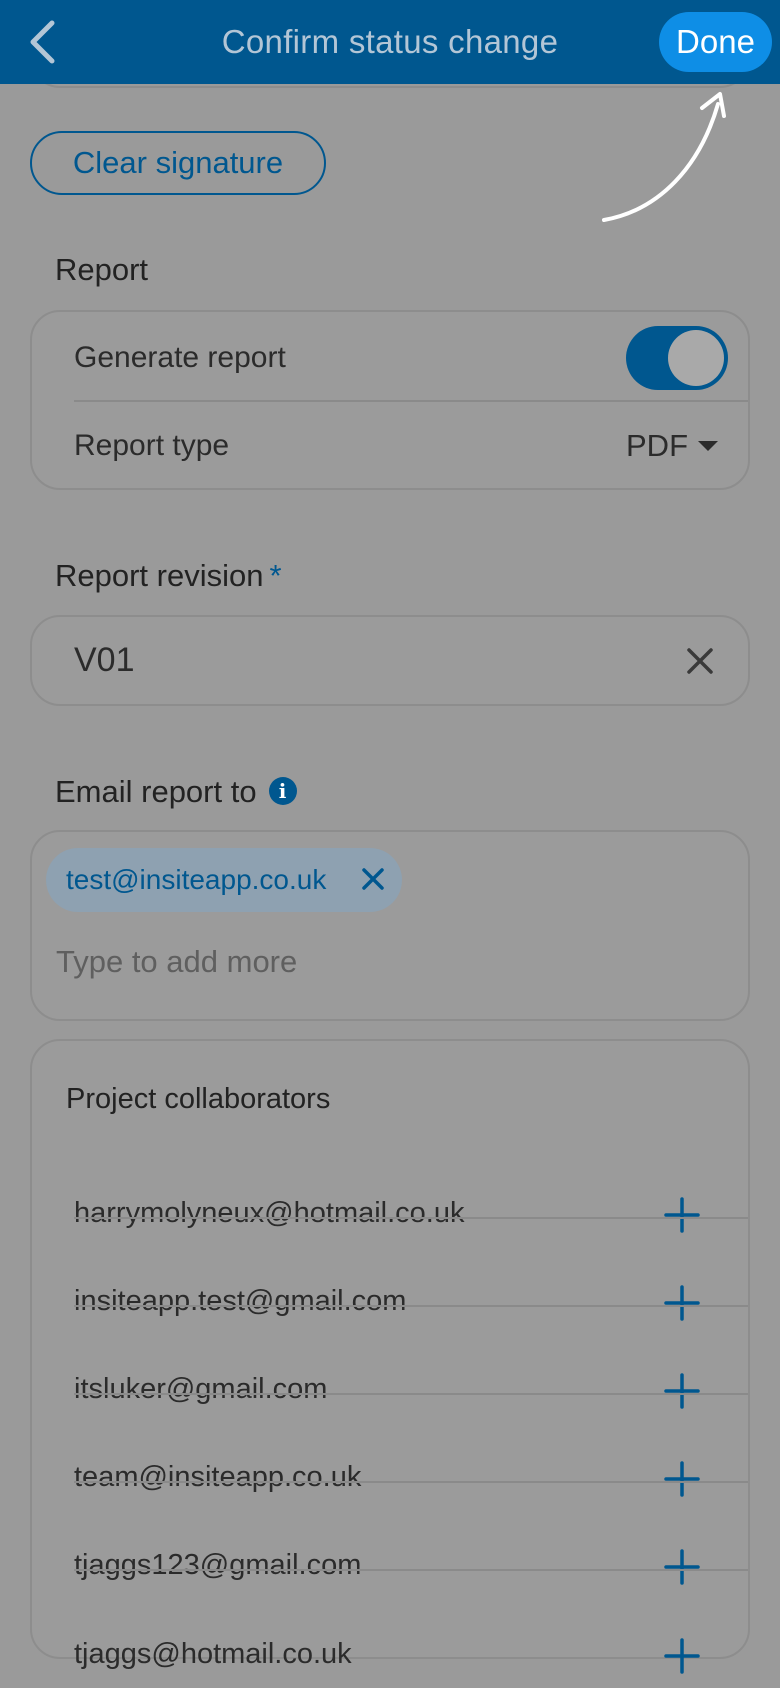  Describe the element at coordinates (159, 575) in the screenshot. I see `report-revision-text: Report revision` at that location.